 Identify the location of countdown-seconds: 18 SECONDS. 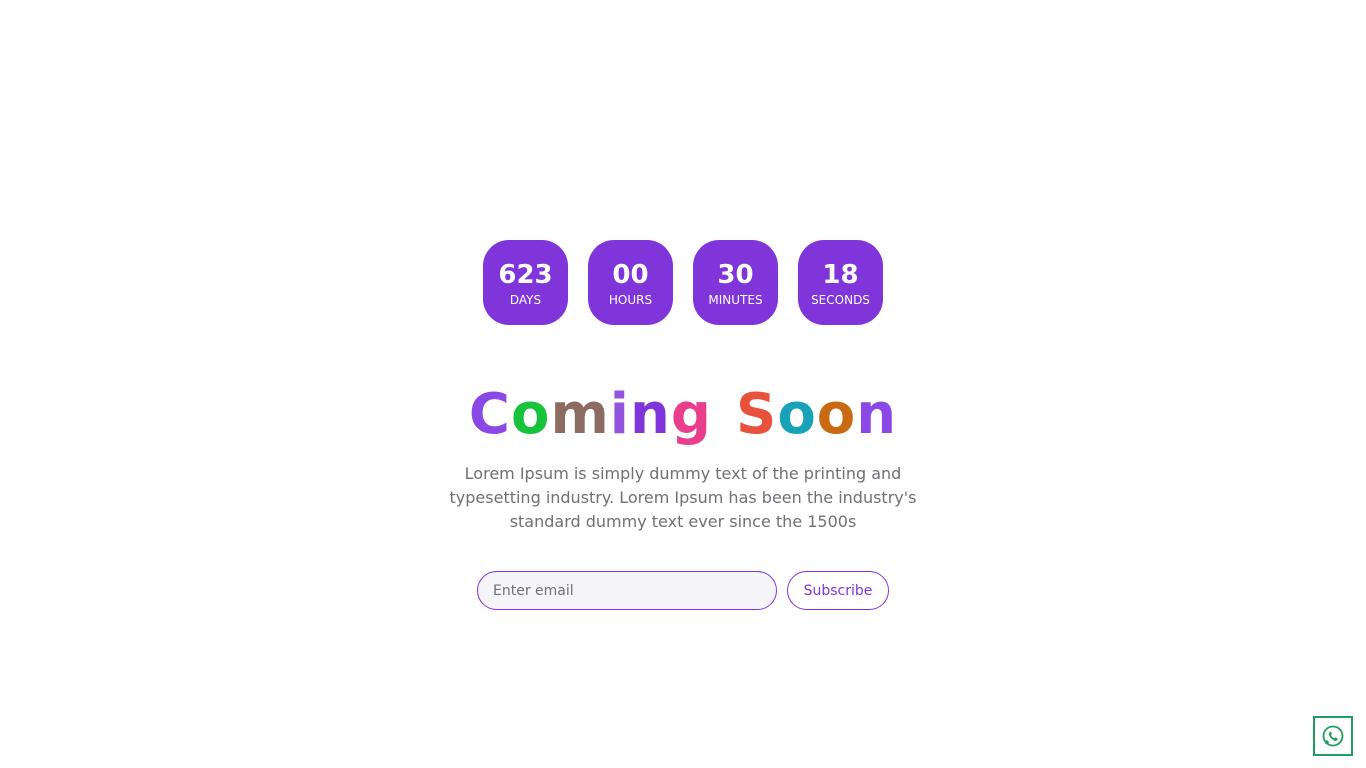
(840, 282).